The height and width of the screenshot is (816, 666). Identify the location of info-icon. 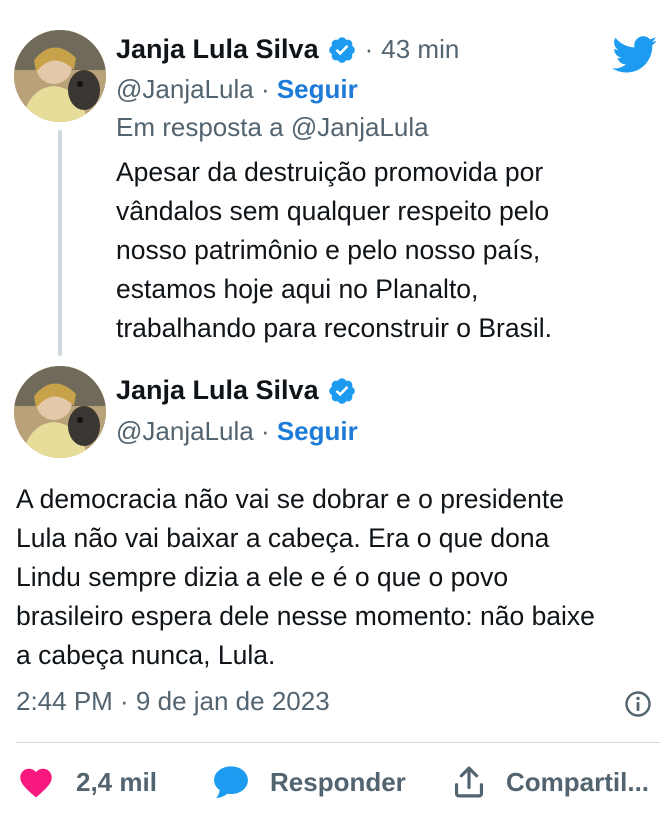
(638, 704).